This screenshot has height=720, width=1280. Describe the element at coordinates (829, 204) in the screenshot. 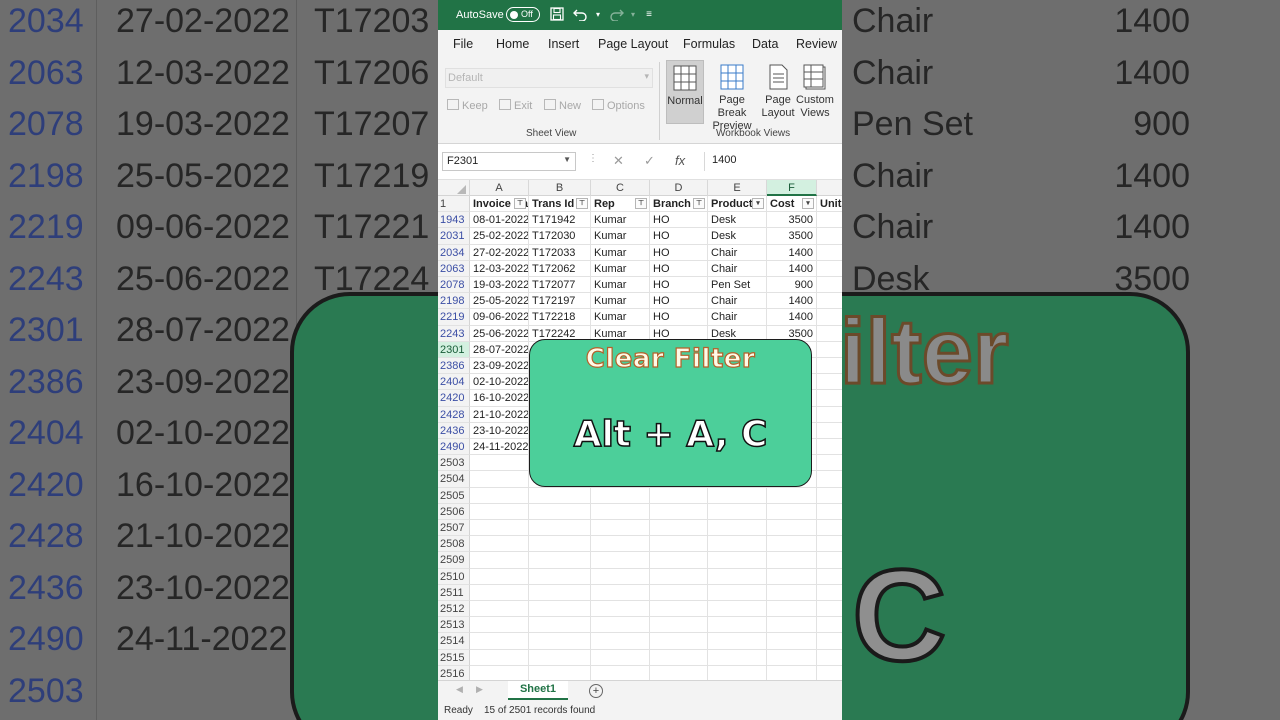

I see `header-cell: Units` at that location.